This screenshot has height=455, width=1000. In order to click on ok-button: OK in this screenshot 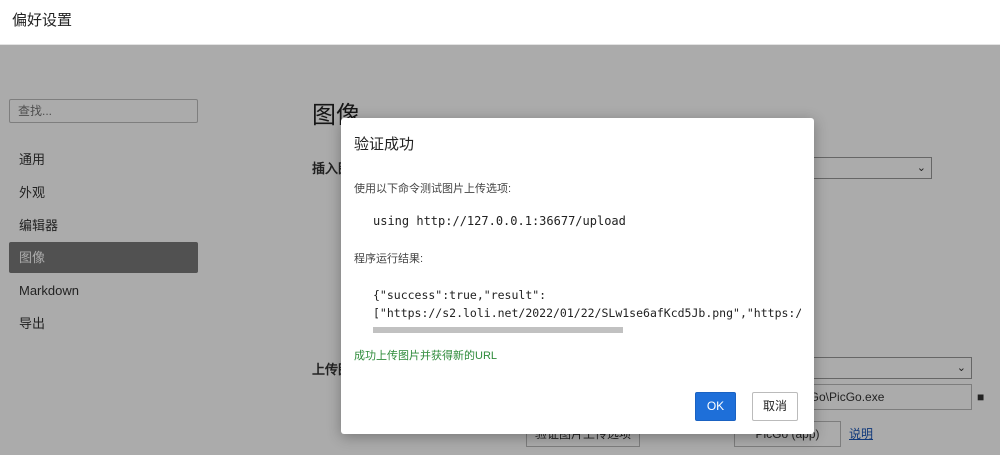, I will do `click(715, 406)`.